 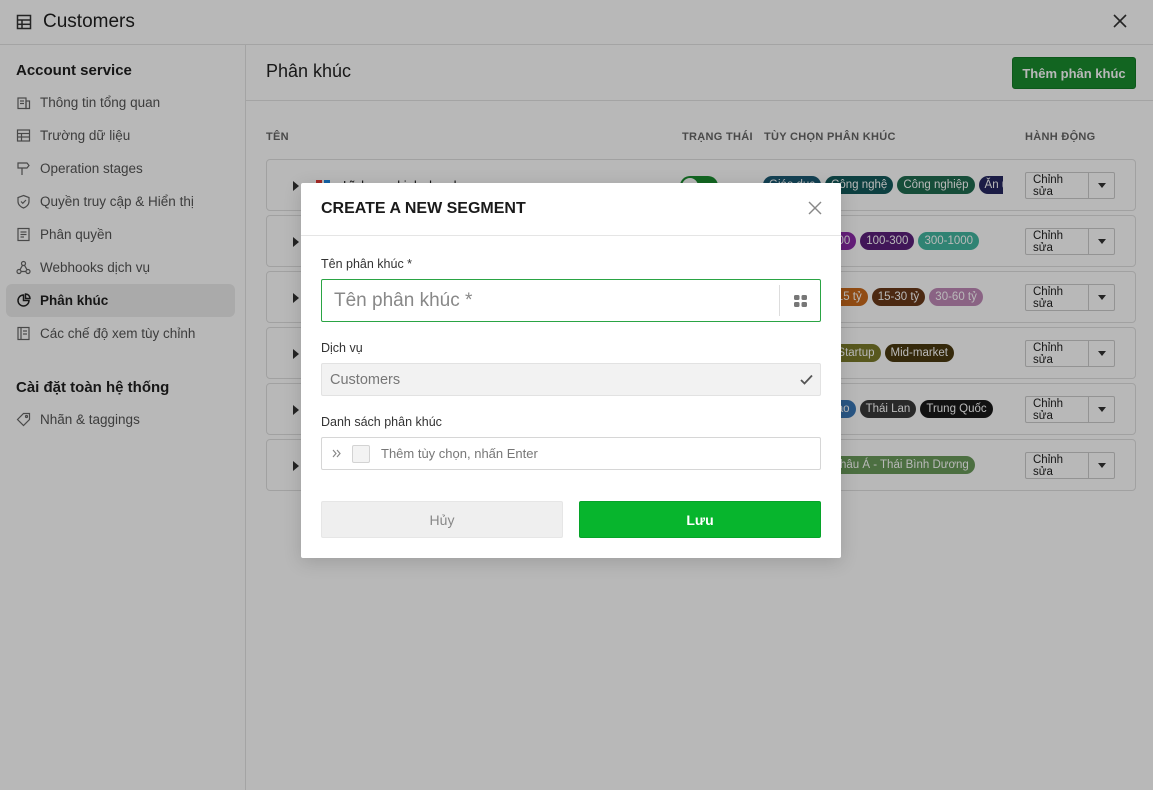 I want to click on grid-dots-icon, so click(x=799, y=300).